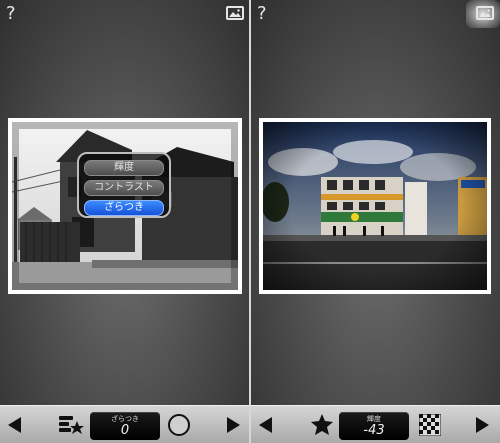 The width and height of the screenshot is (500, 443). What do you see at coordinates (322, 424) in the screenshot?
I see `star-icon` at bounding box center [322, 424].